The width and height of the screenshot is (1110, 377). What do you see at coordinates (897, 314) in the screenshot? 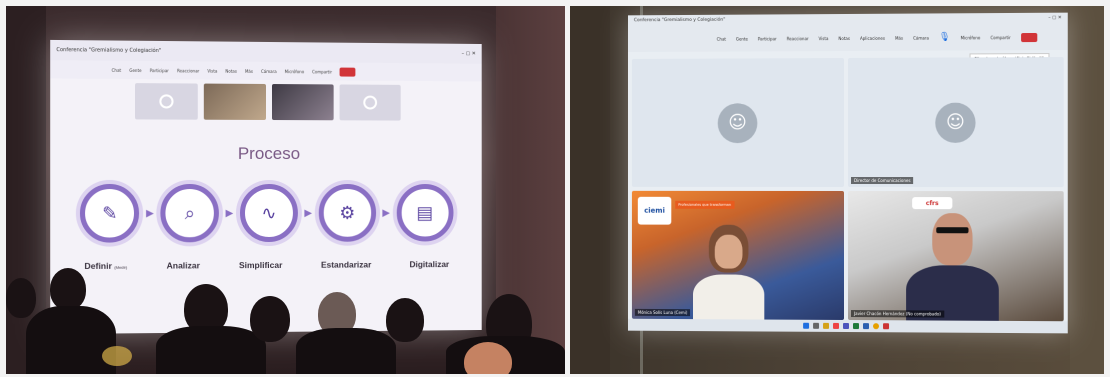
I see `participant-name: Javier Chacón Hernández (No comprobado)` at bounding box center [897, 314].